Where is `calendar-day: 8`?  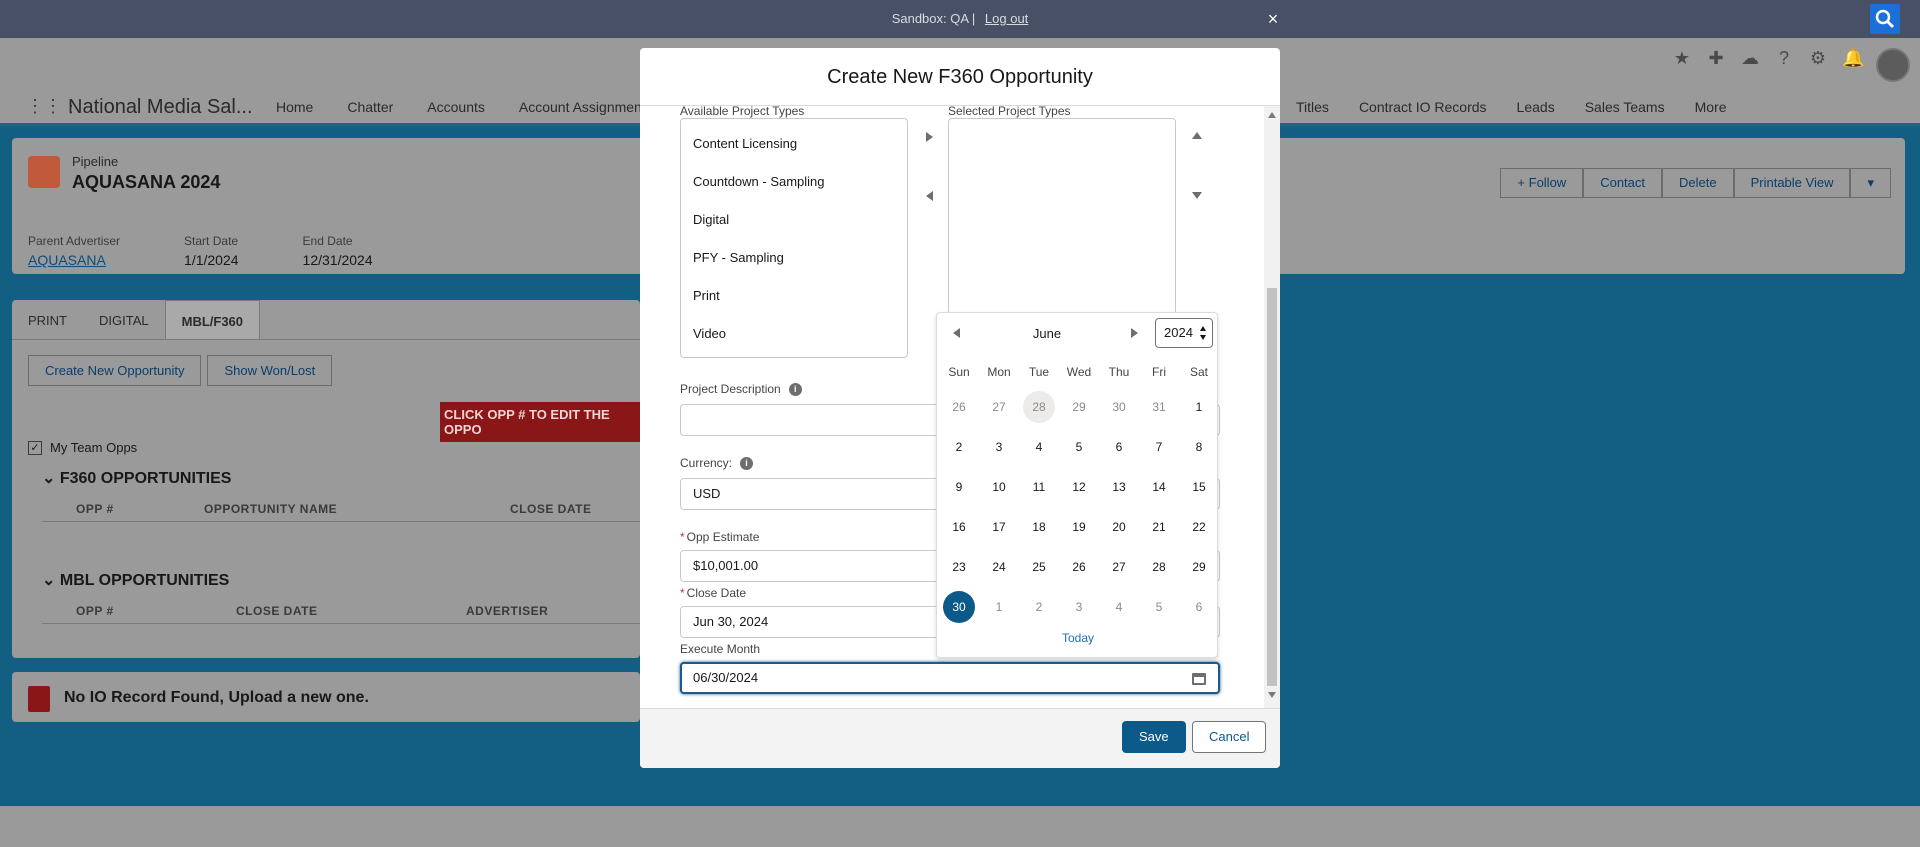
calendar-day: 8 is located at coordinates (1199, 447).